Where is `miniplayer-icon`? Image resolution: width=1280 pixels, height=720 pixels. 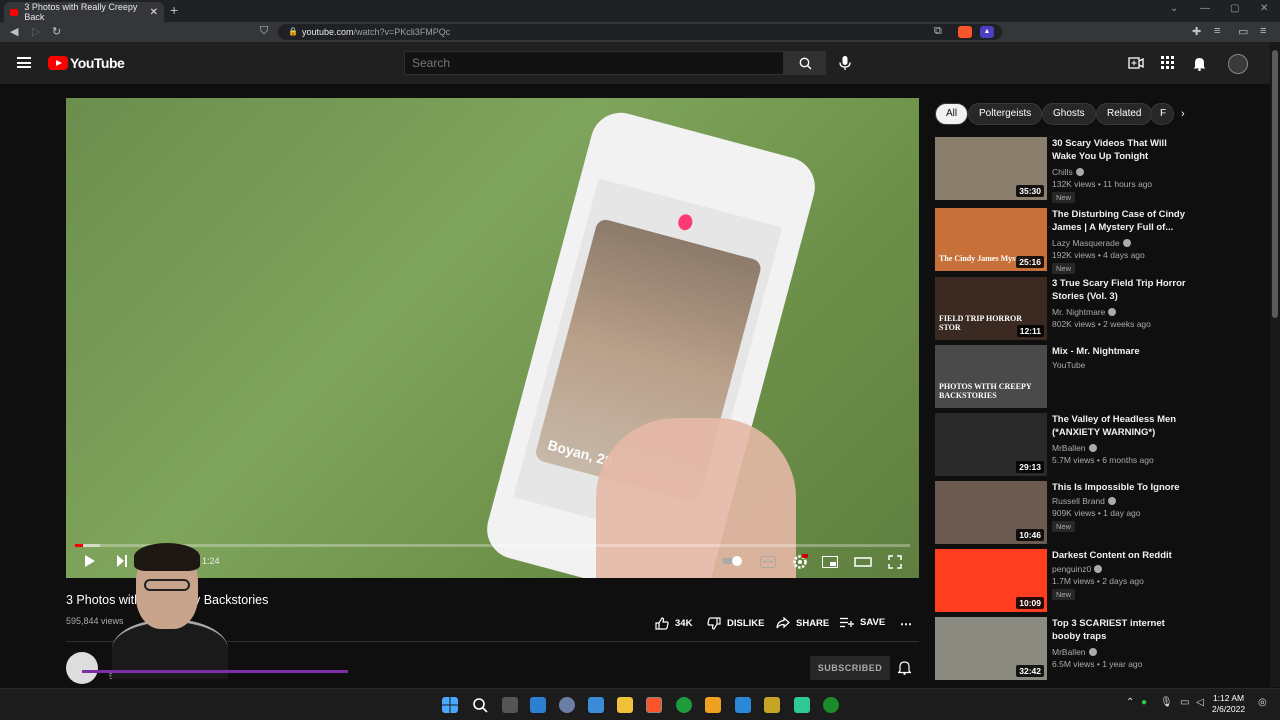 miniplayer-icon is located at coordinates (830, 562).